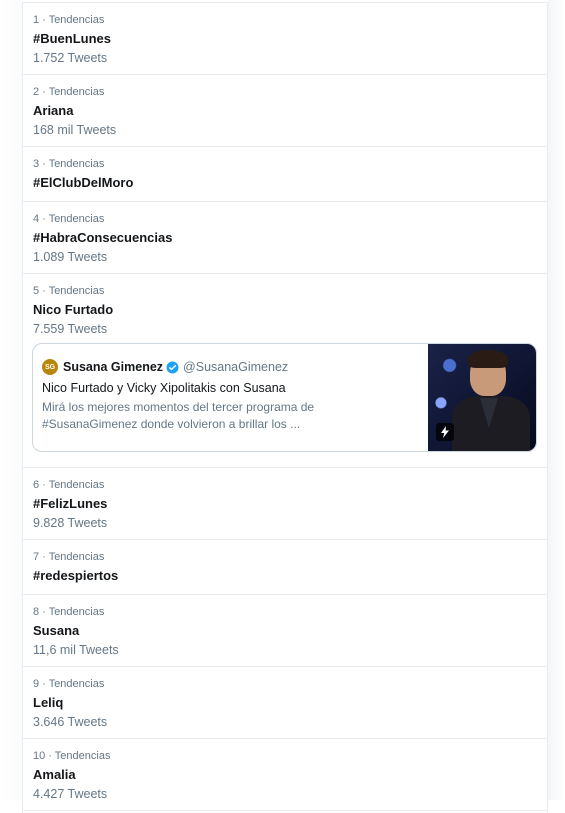 This screenshot has height=813, width=565. What do you see at coordinates (70, 257) in the screenshot?
I see `trend-count: 1.089 Tweets` at bounding box center [70, 257].